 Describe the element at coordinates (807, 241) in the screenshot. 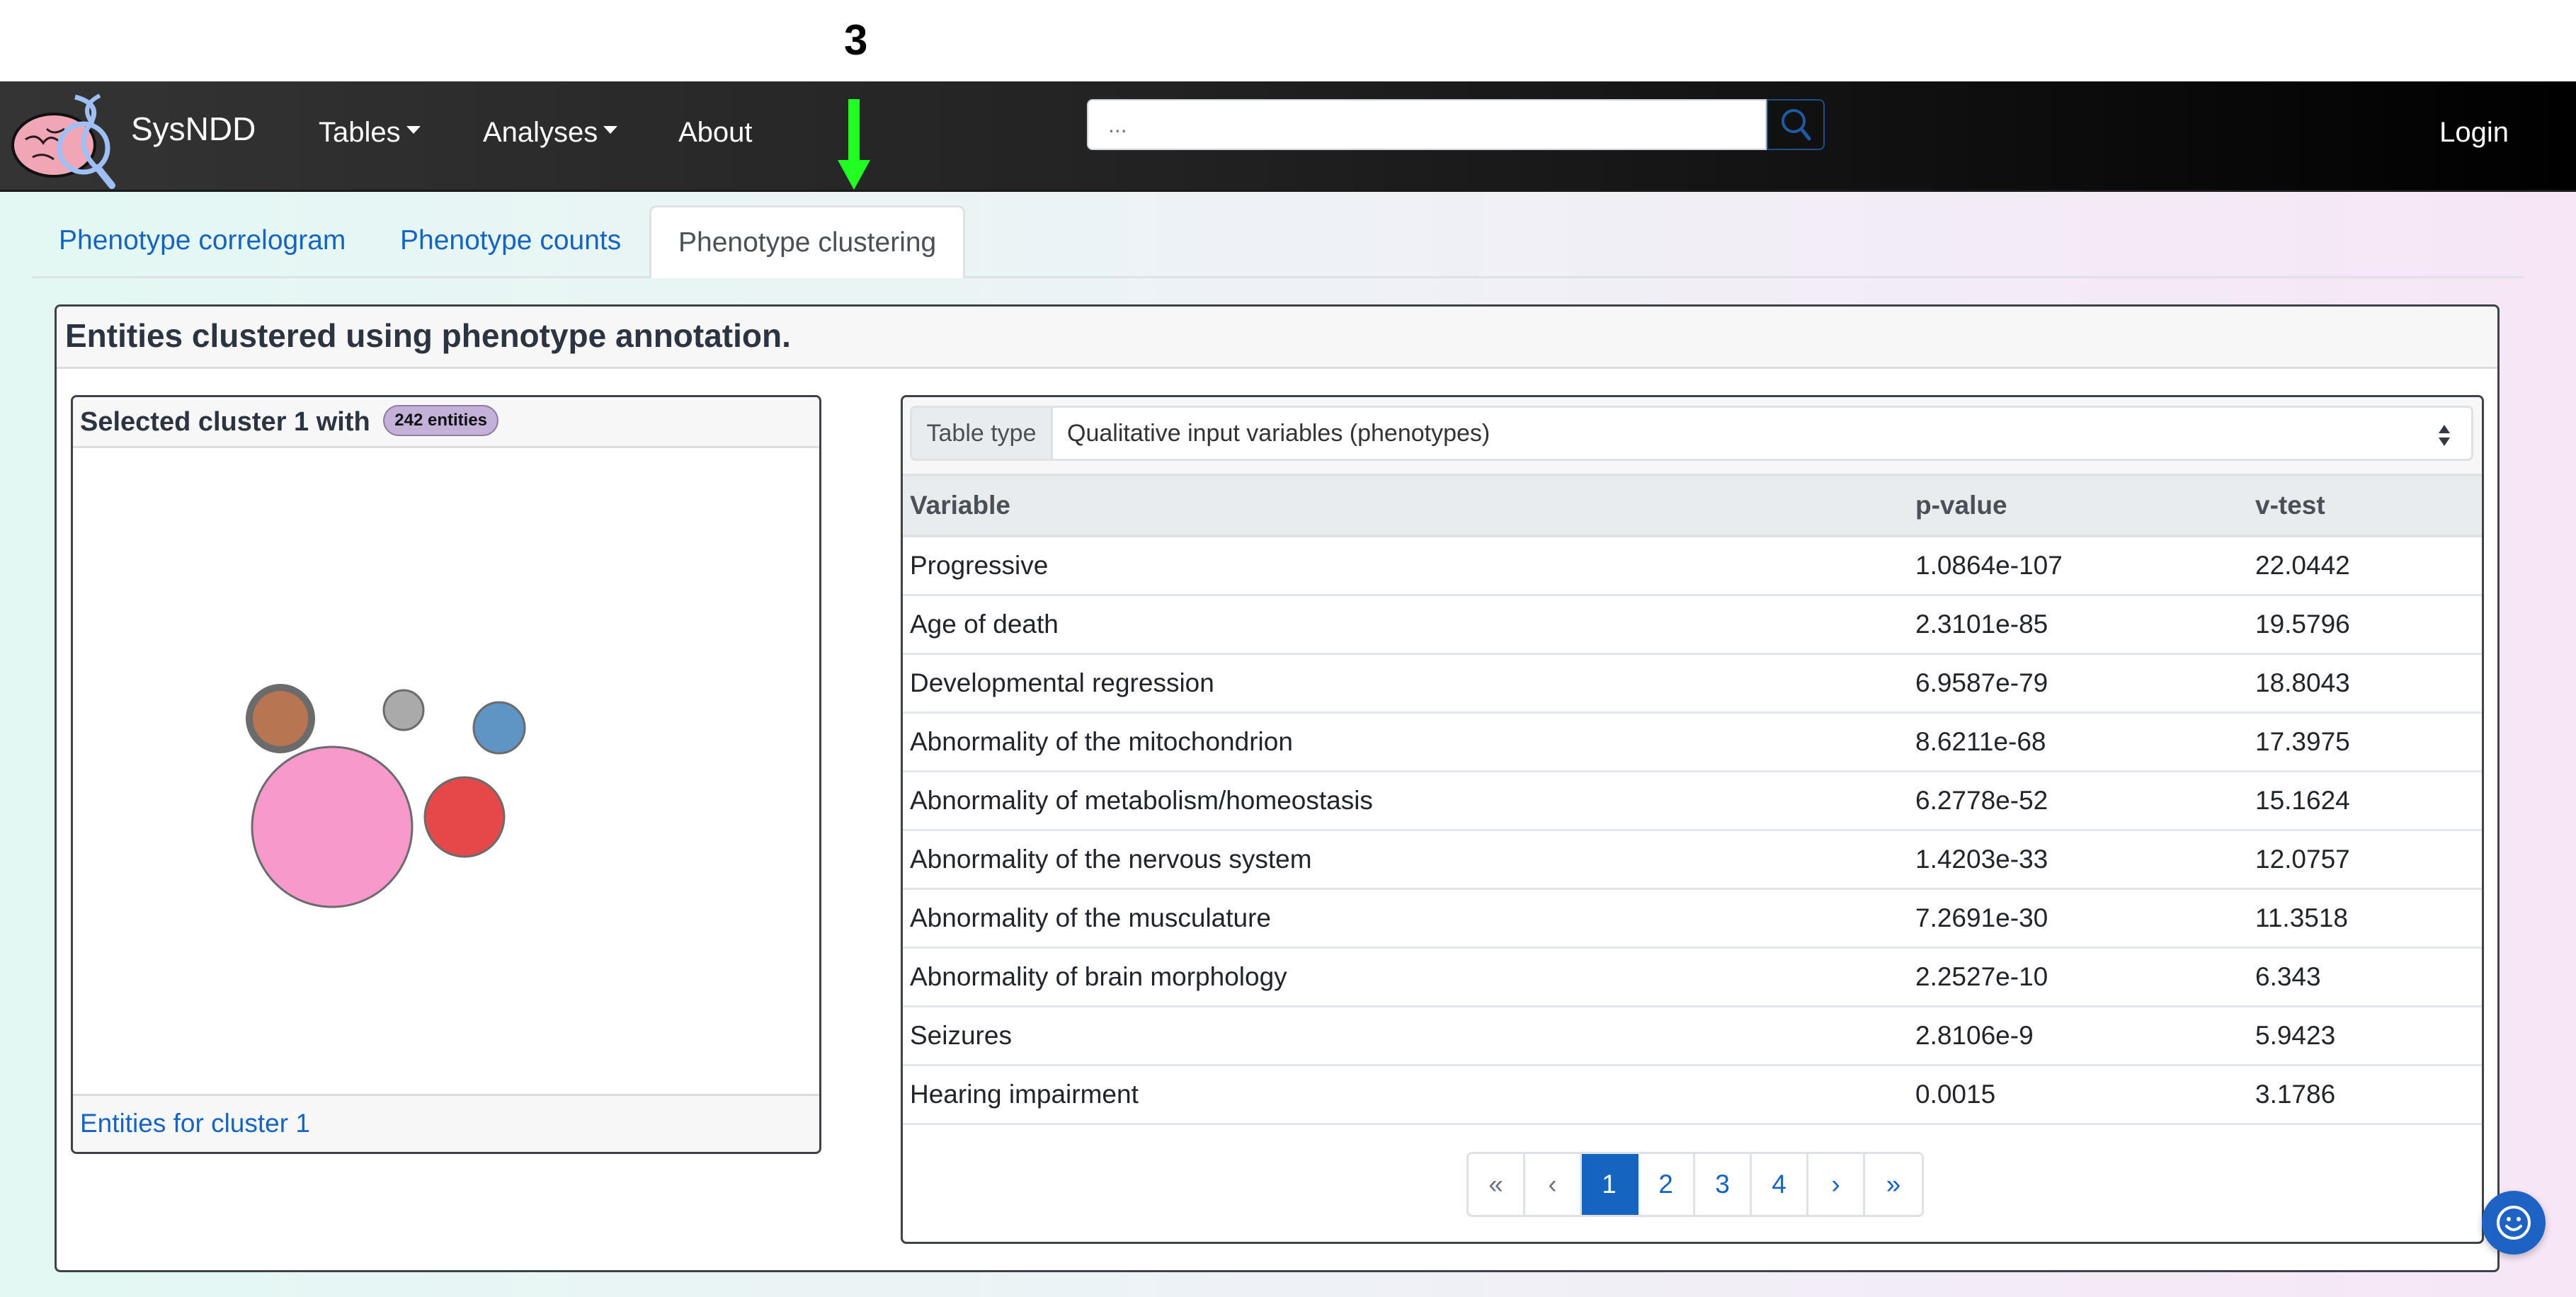

I see `tab-phenotype-clustering: Phenotype clustering` at that location.